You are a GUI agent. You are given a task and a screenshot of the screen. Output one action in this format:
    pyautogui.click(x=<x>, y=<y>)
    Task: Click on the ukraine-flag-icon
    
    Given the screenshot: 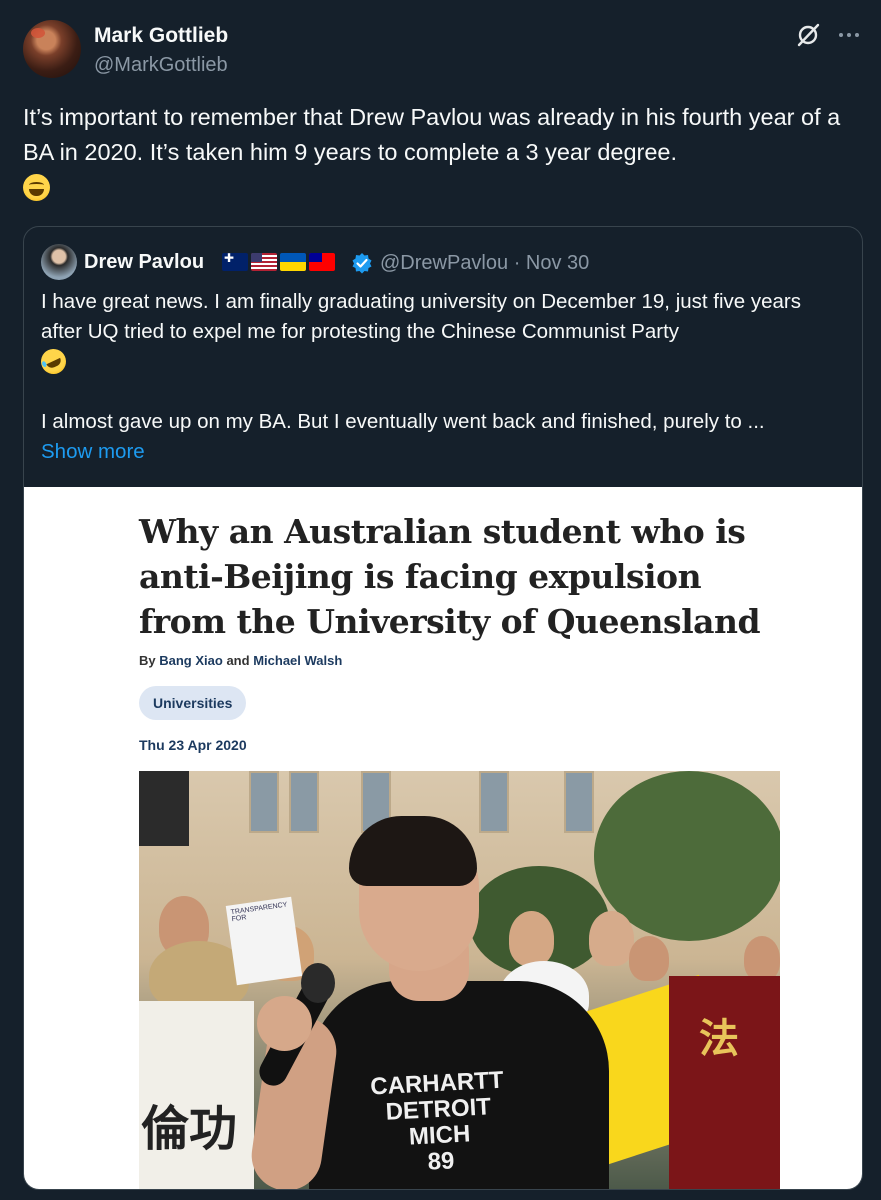 What is the action you would take?
    pyautogui.click(x=293, y=262)
    